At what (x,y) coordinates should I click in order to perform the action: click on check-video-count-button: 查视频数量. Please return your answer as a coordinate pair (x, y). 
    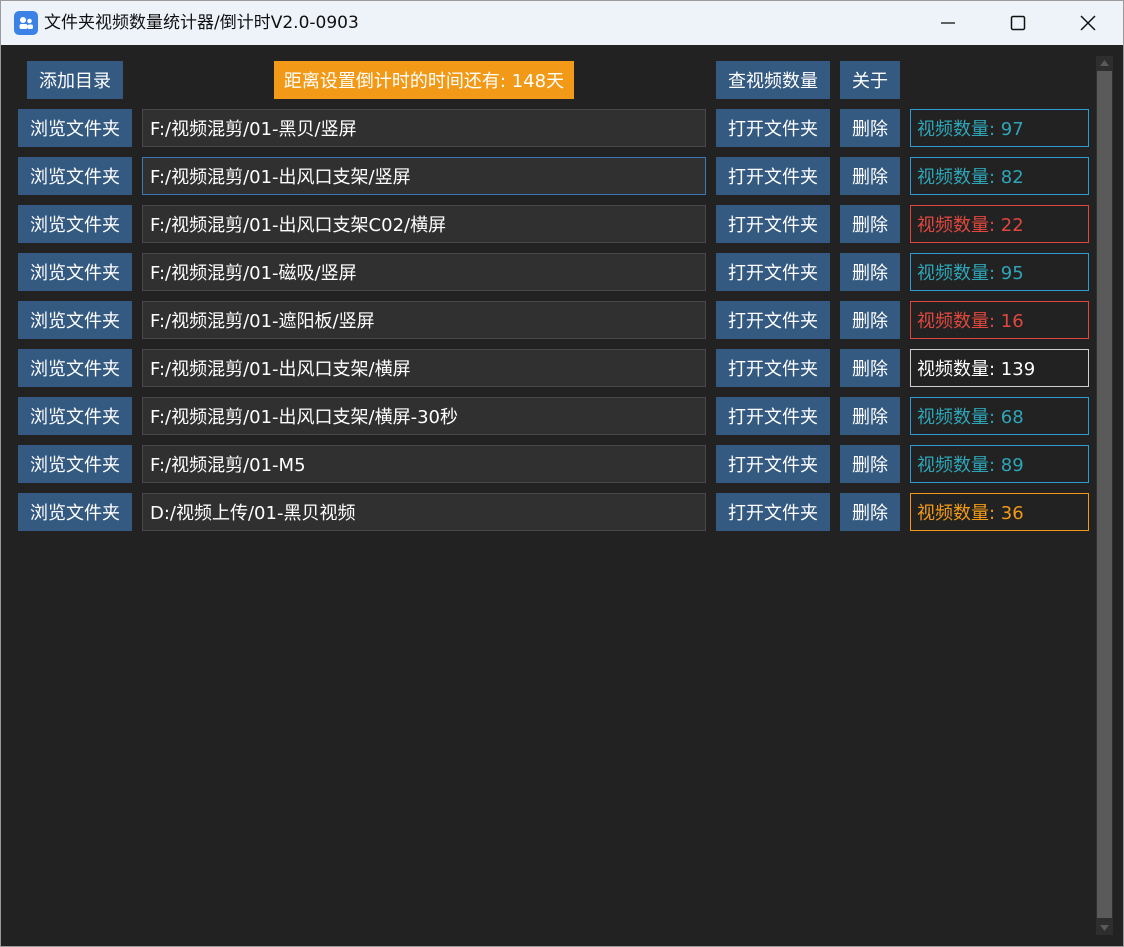
    Looking at the image, I should click on (773, 80).